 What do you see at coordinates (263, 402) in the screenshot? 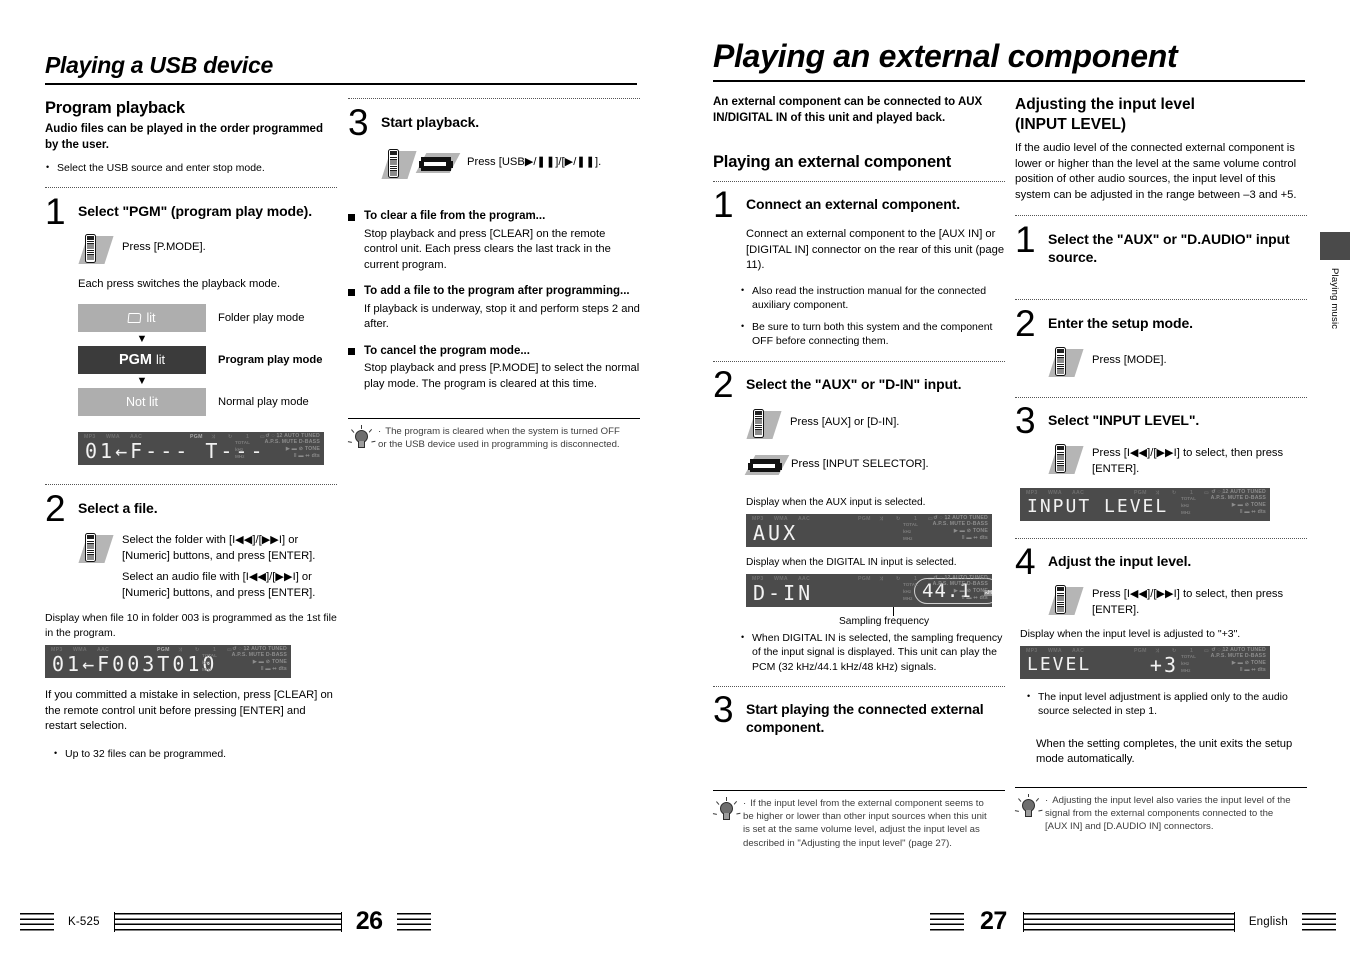
I see `mode-label-normal: Normal play mode` at bounding box center [263, 402].